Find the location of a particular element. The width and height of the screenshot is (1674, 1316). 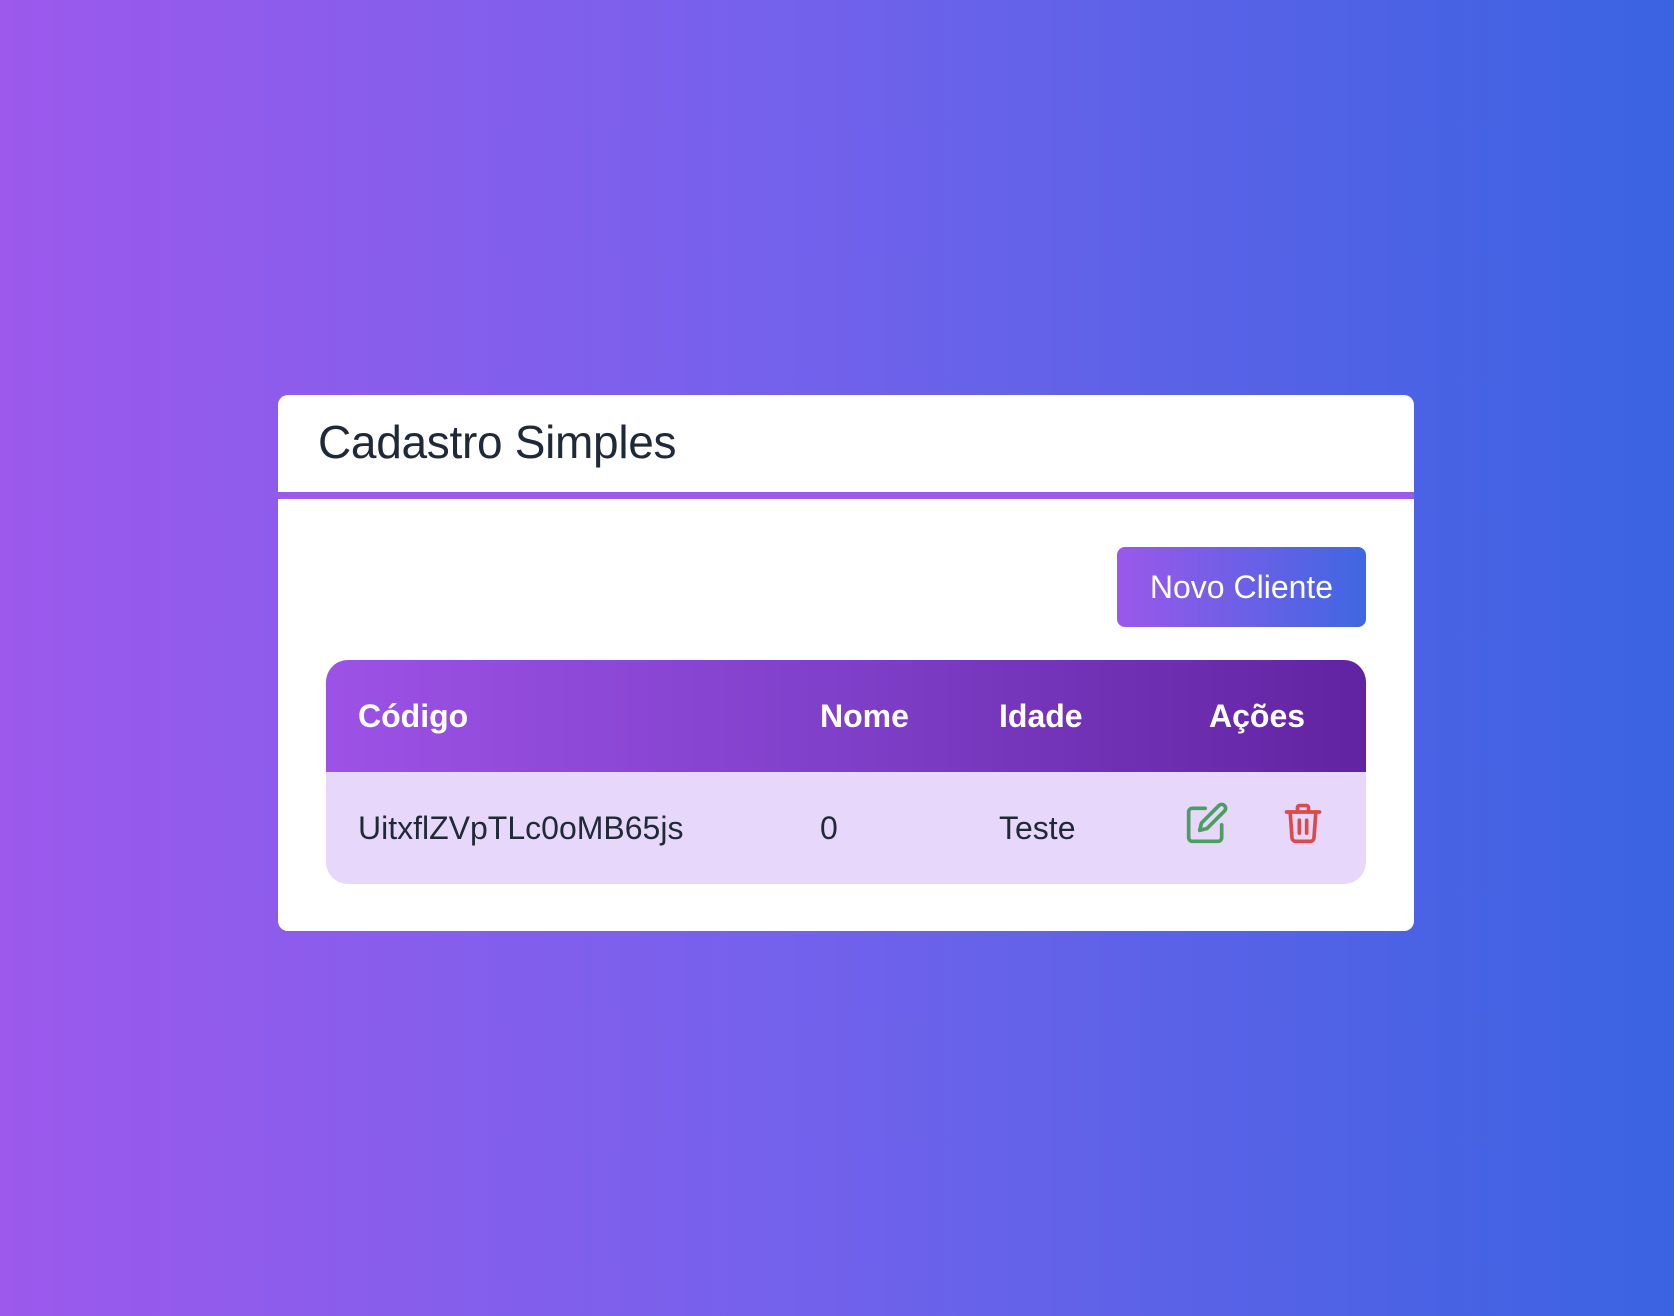

new-client-button: Novo Cliente is located at coordinates (1241, 587).